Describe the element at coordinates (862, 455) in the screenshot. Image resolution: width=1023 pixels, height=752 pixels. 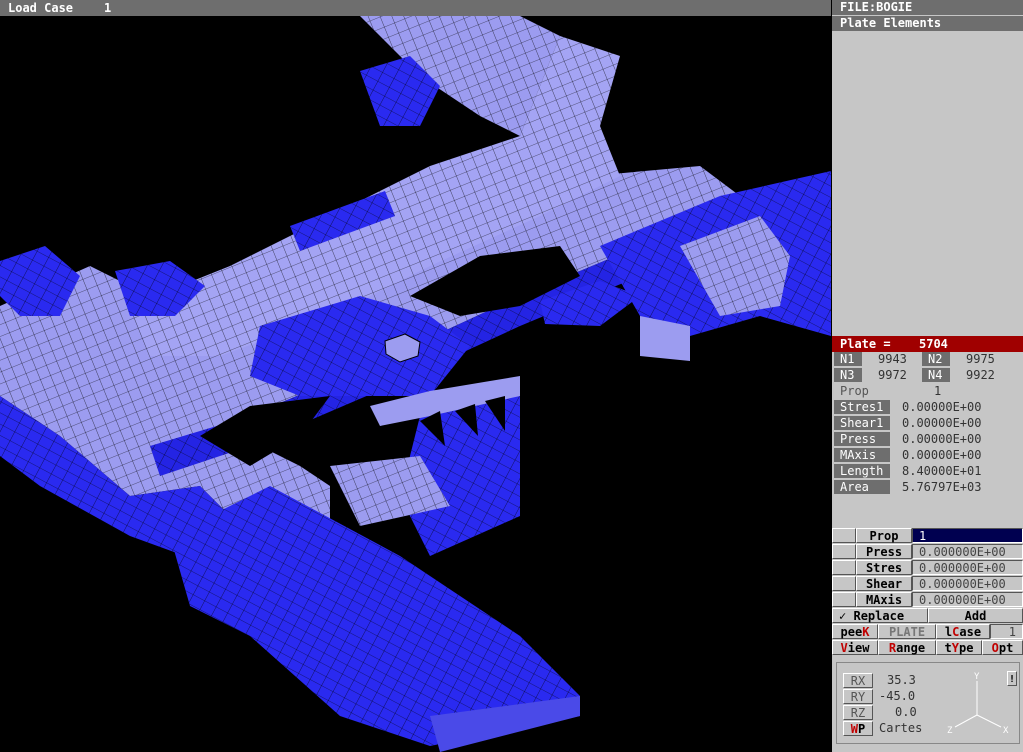
I see `maxis-label: MAxis` at that location.